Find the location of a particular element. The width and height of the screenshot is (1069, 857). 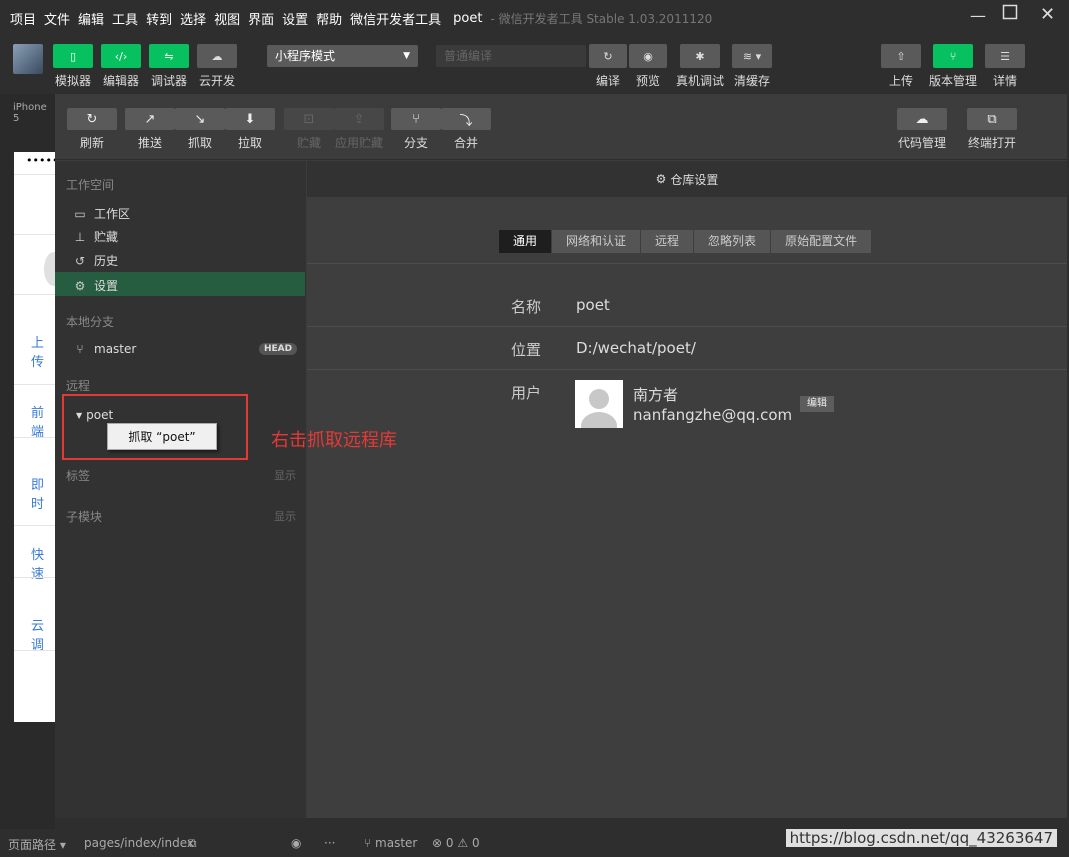

sidebar-item-workspace: ▭ 工作区 is located at coordinates (101, 213).